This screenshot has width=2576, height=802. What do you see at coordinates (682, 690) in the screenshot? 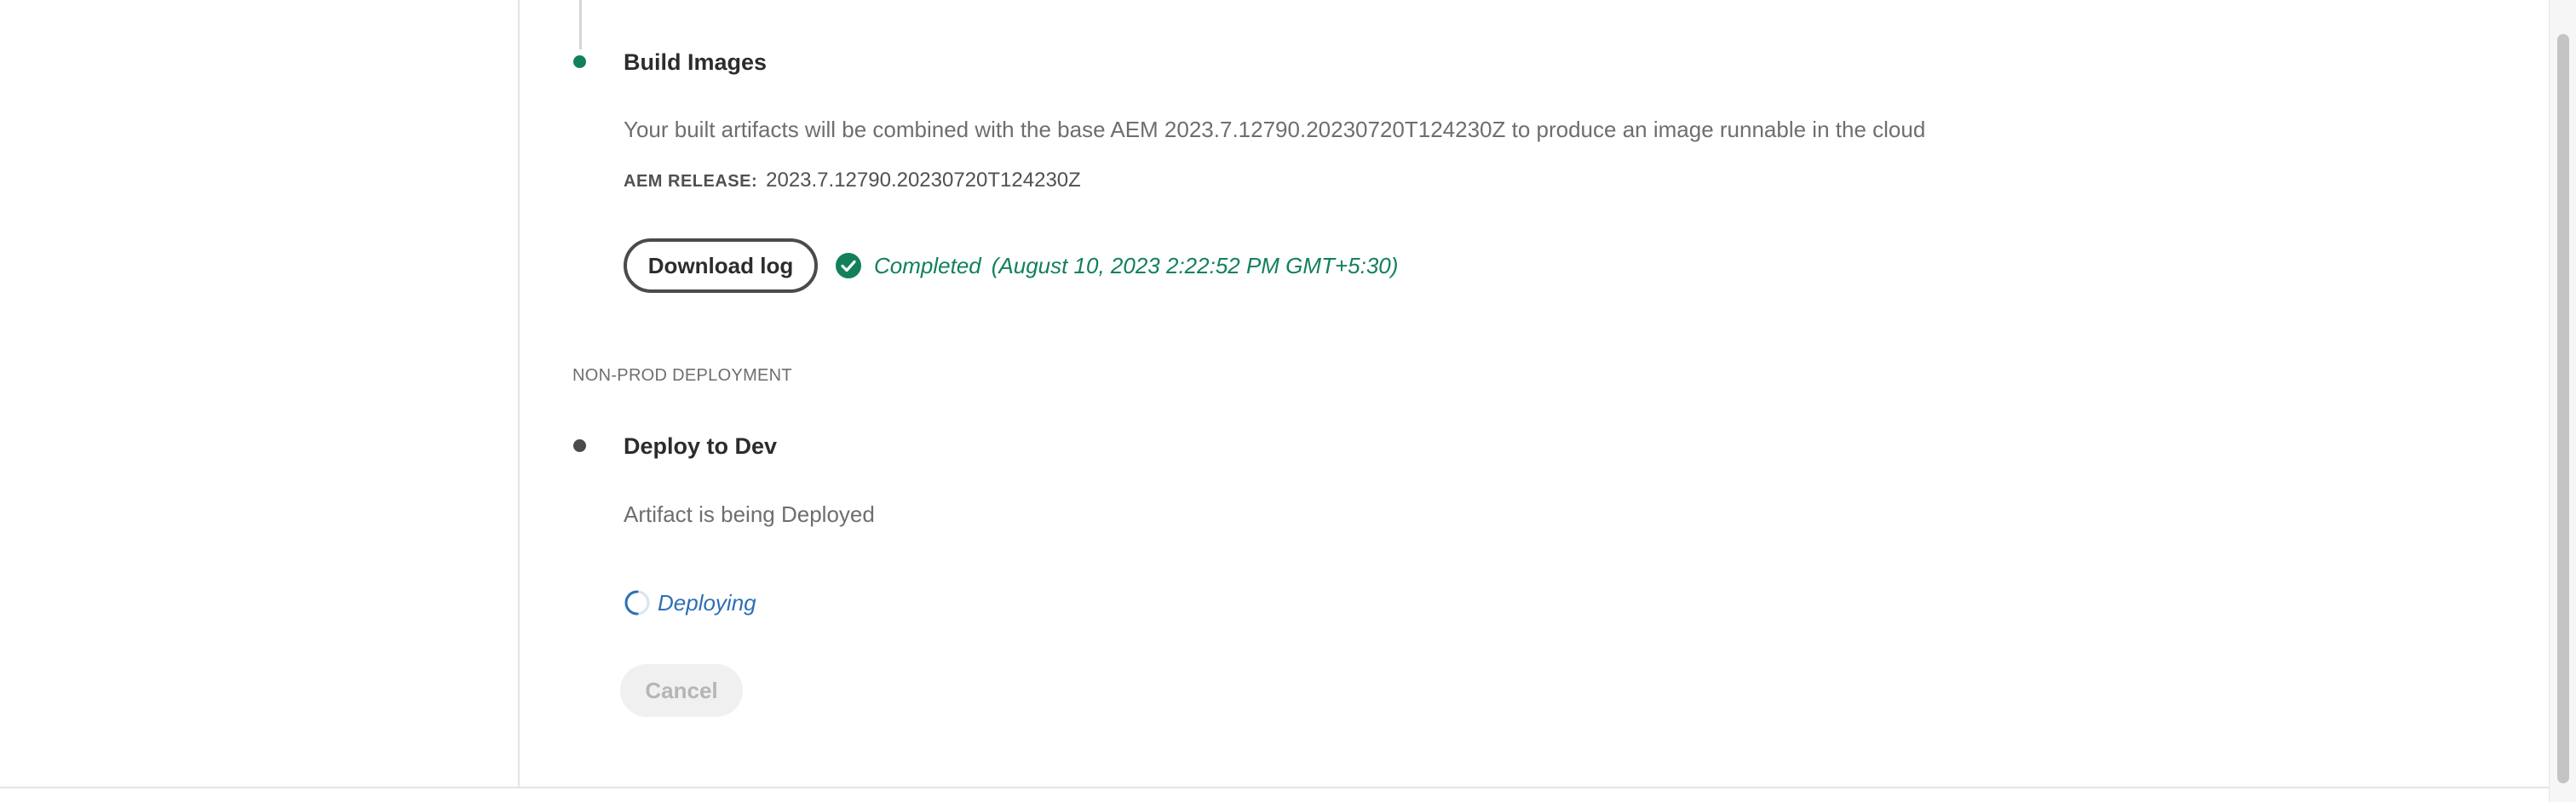
I see `cancel-button: Cancel` at bounding box center [682, 690].